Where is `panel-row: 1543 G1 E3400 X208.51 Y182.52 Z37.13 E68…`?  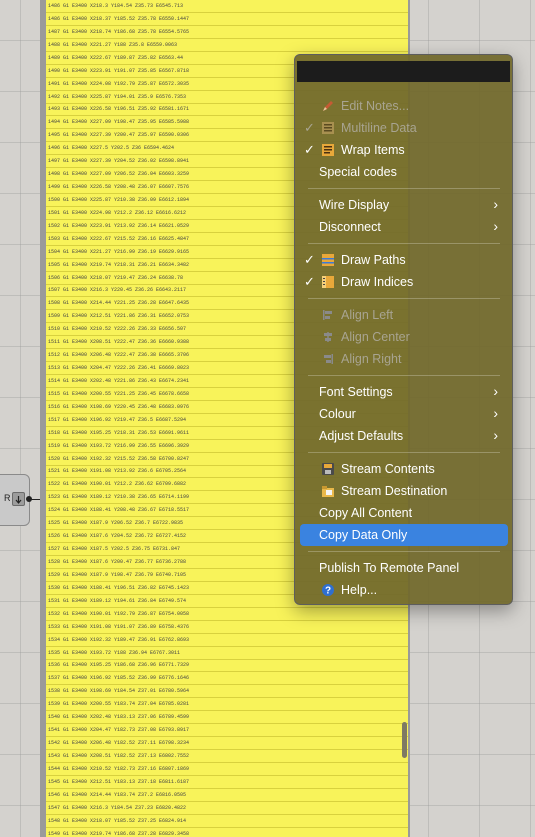 panel-row: 1543 G1 E3400 X208.51 Y182.52 Z37.13 E68… is located at coordinates (227, 756).